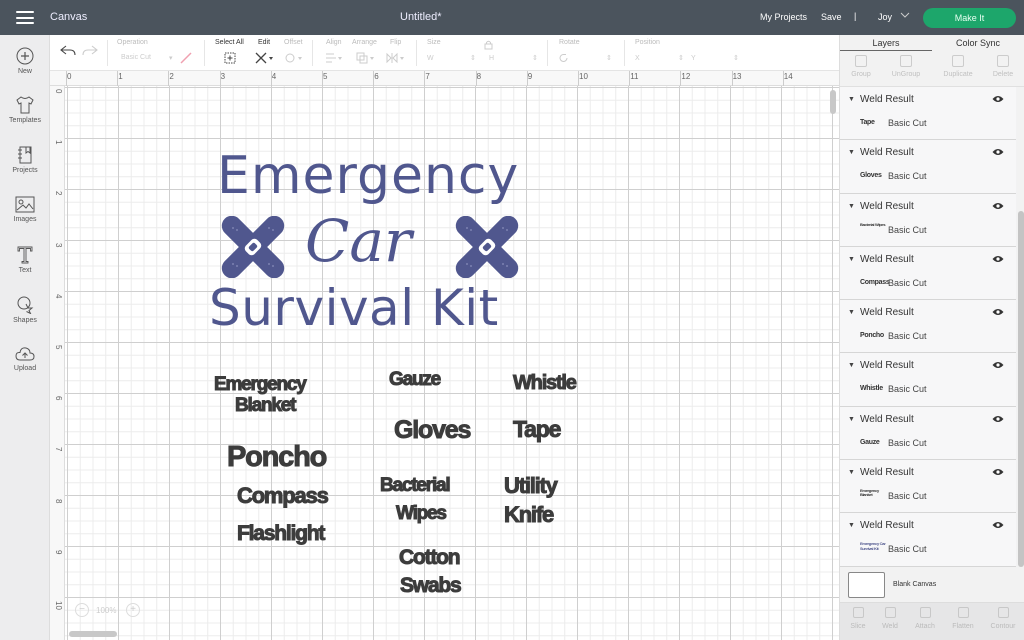  I want to click on nav-upload: Upload, so click(25, 359).